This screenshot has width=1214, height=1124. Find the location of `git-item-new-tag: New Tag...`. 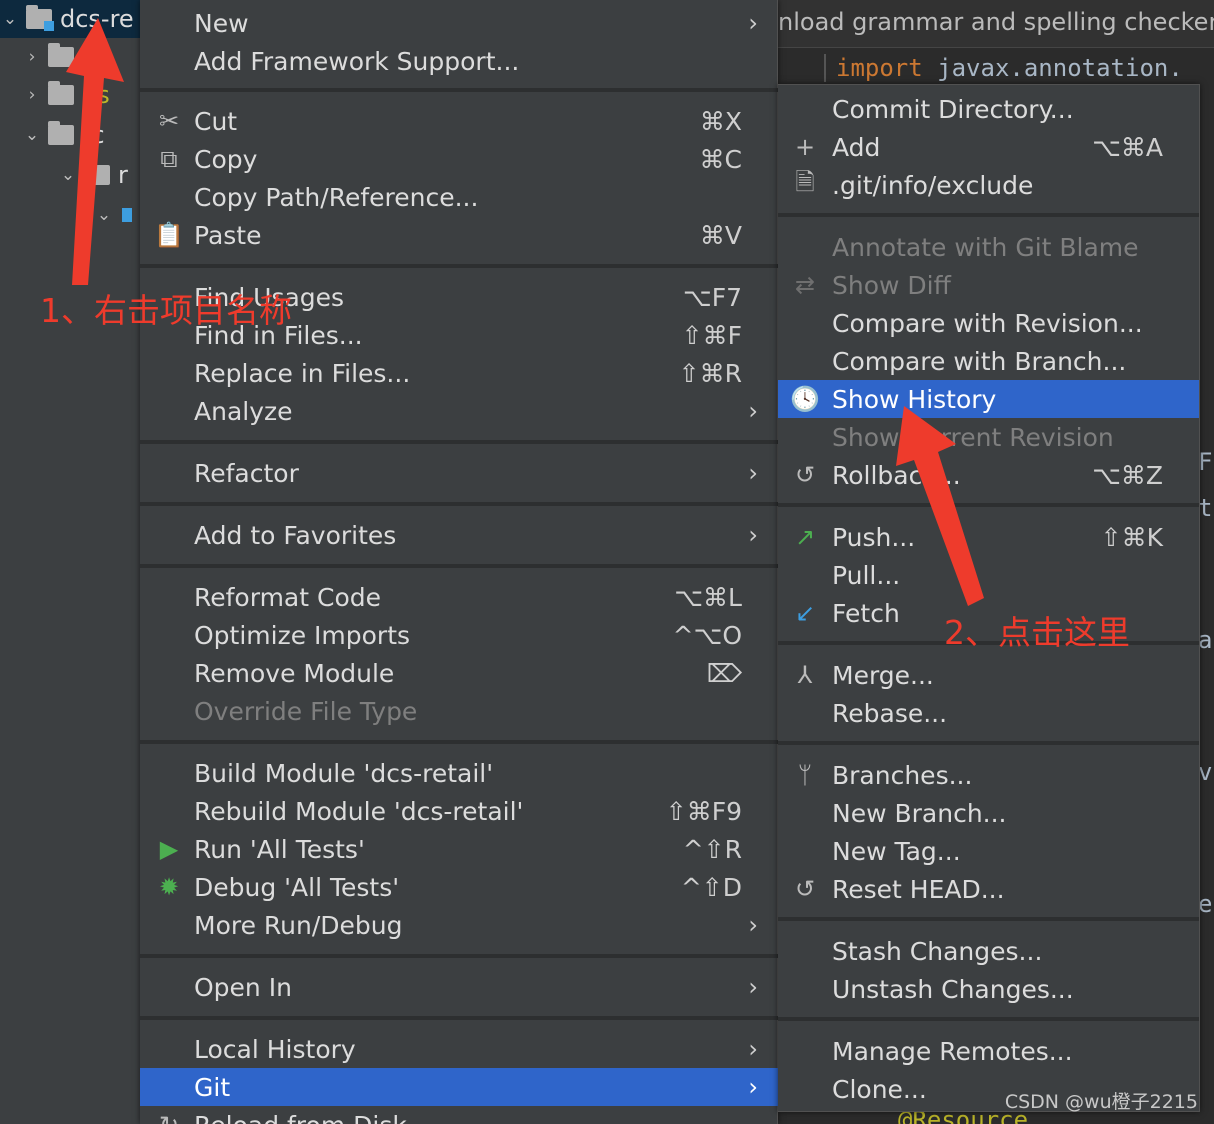

git-item-new-tag: New Tag... is located at coordinates (988, 851).